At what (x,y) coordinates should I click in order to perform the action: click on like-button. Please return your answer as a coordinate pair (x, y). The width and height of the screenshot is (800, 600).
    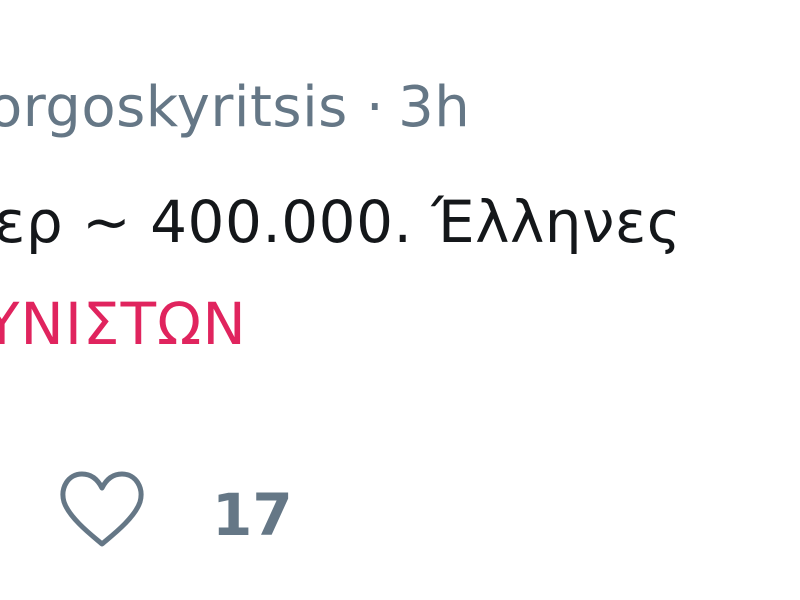
    Looking at the image, I should click on (102, 508).